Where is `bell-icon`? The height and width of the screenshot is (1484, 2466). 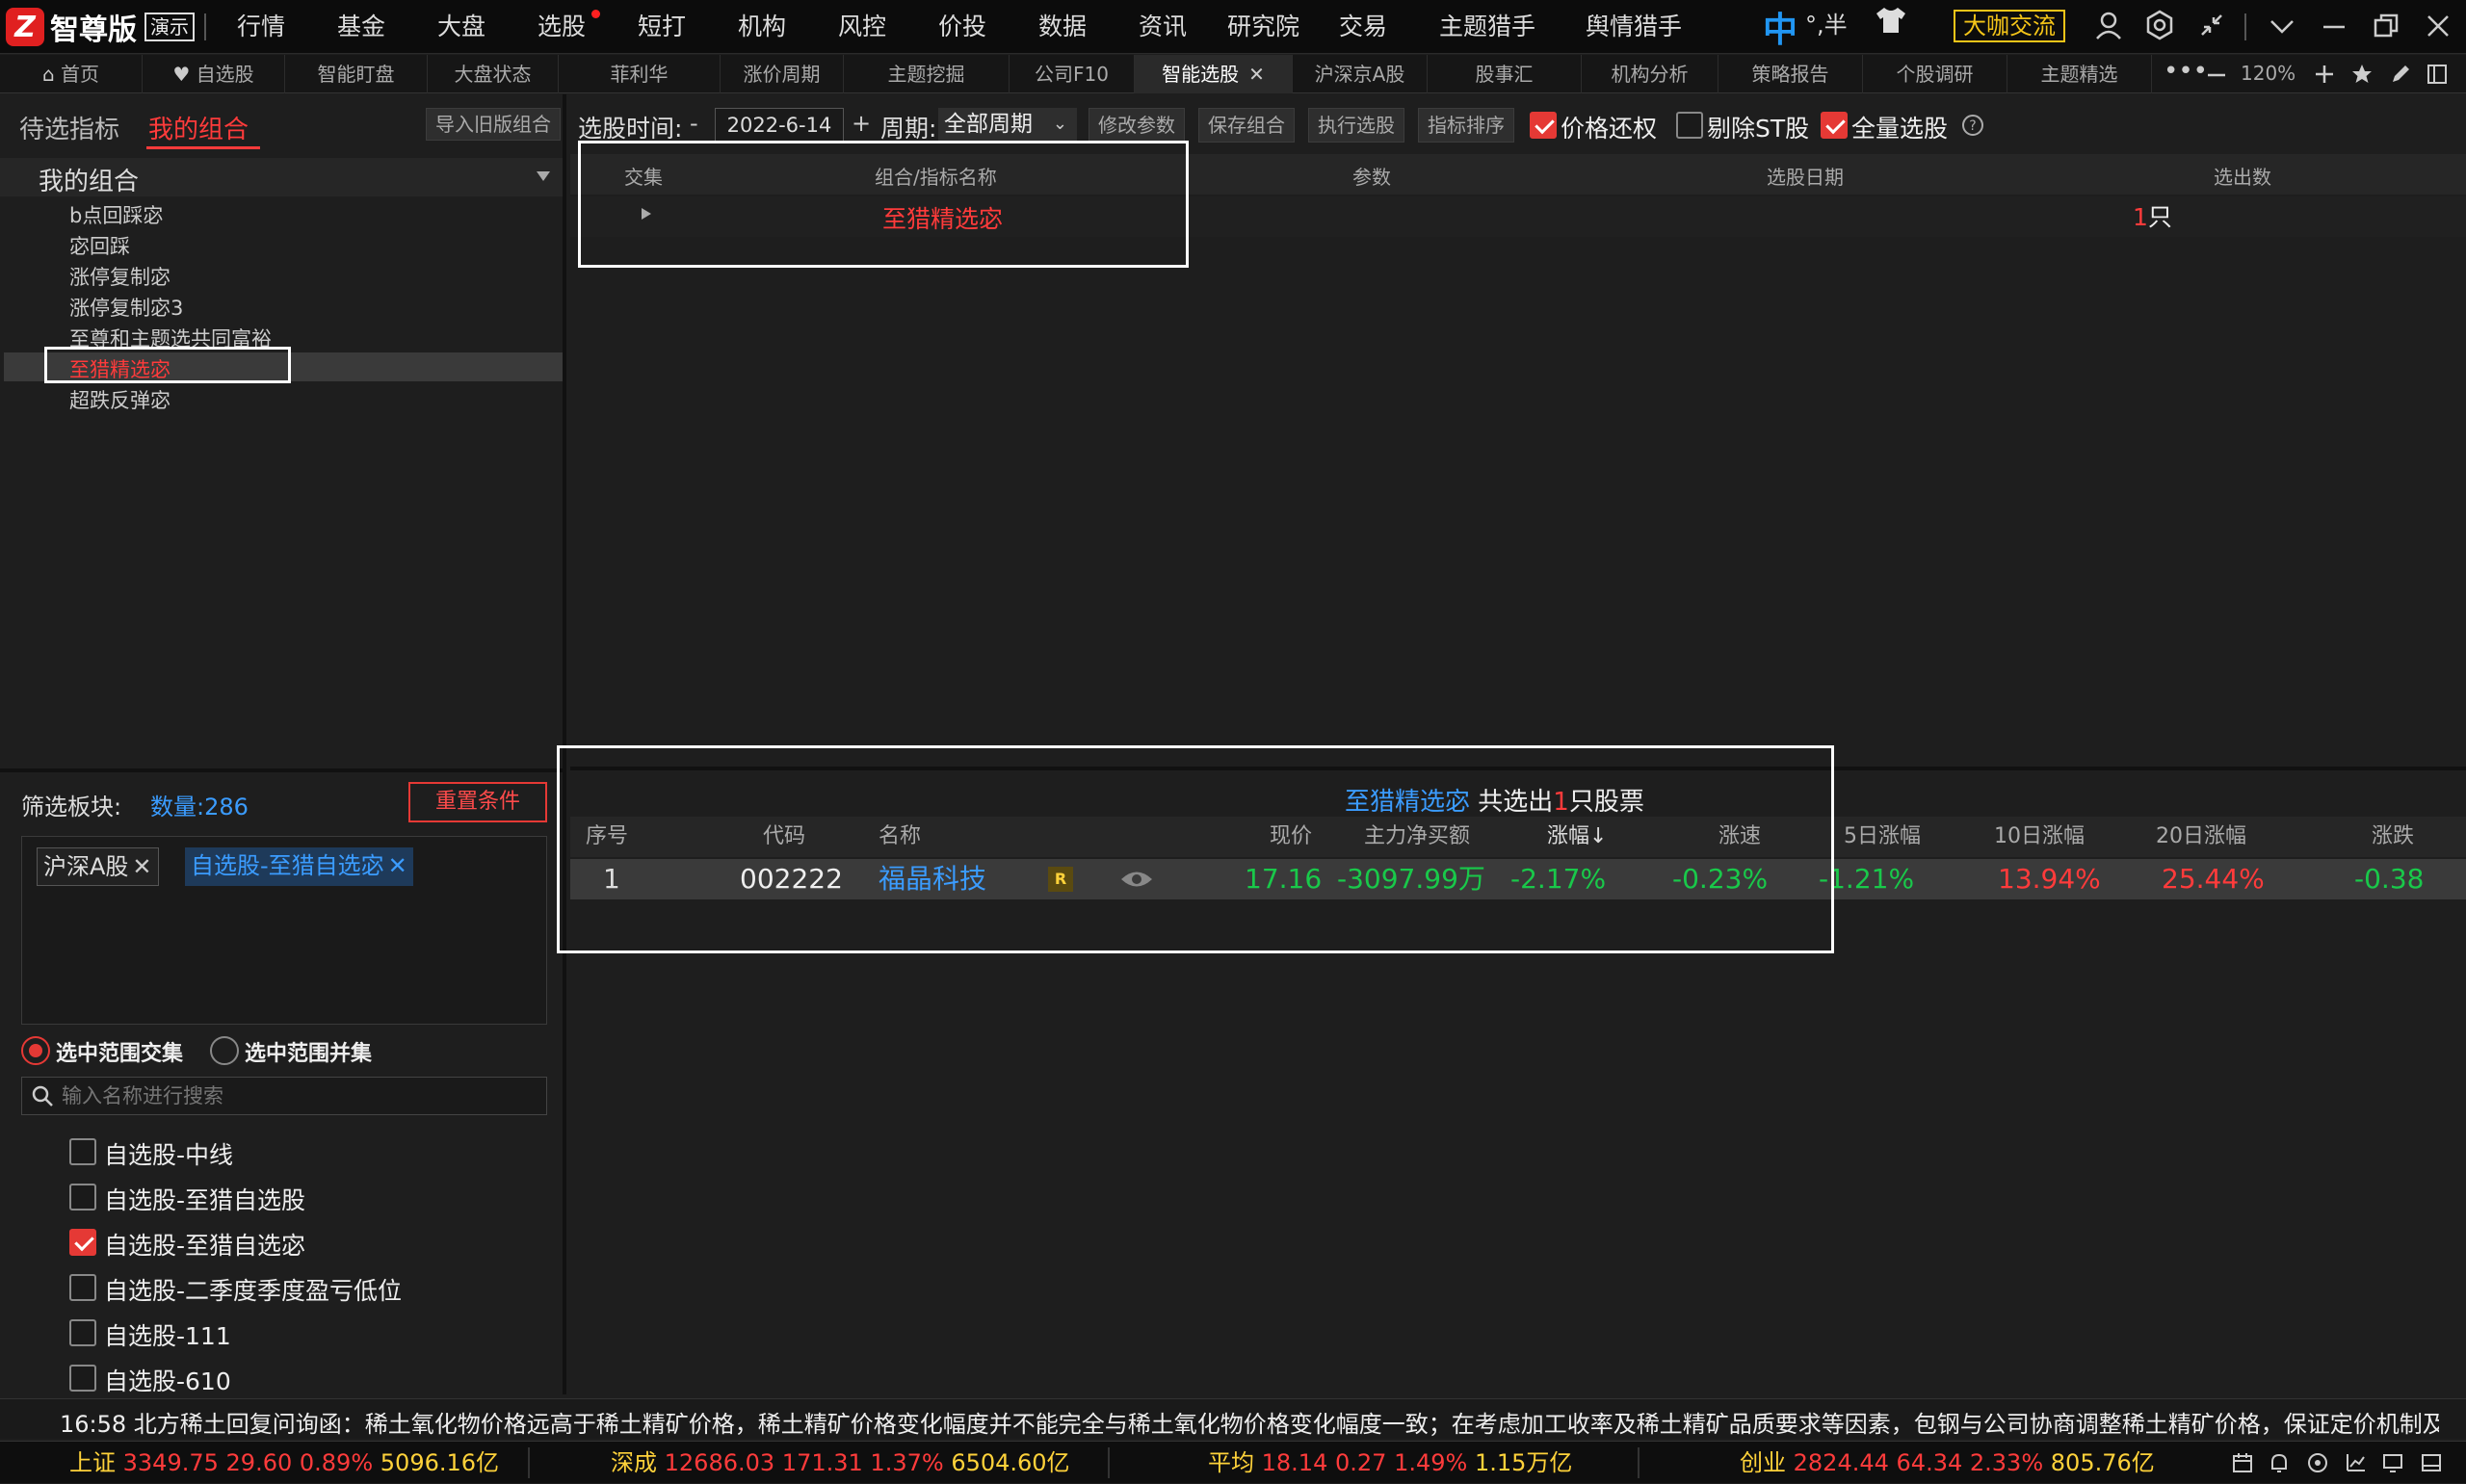
bell-icon is located at coordinates (2279, 1463).